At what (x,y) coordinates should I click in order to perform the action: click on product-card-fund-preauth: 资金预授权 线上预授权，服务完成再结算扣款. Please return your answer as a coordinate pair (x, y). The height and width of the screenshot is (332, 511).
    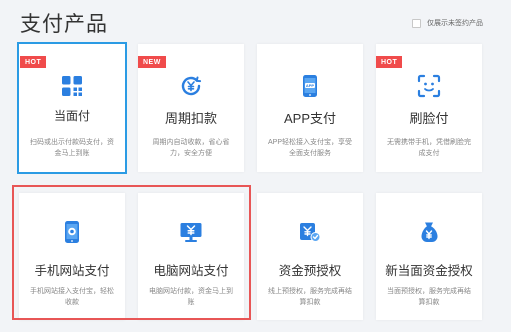
    Looking at the image, I should click on (310, 256).